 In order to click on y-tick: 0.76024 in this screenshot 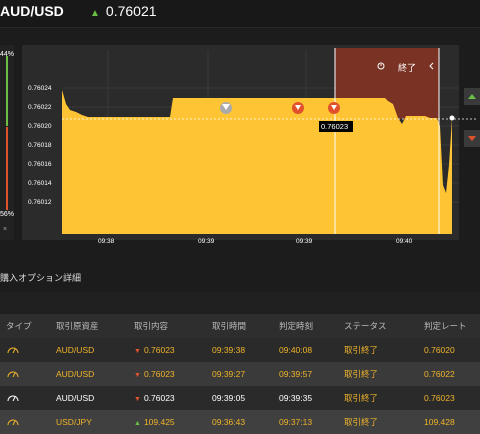, I will do `click(40, 88)`.